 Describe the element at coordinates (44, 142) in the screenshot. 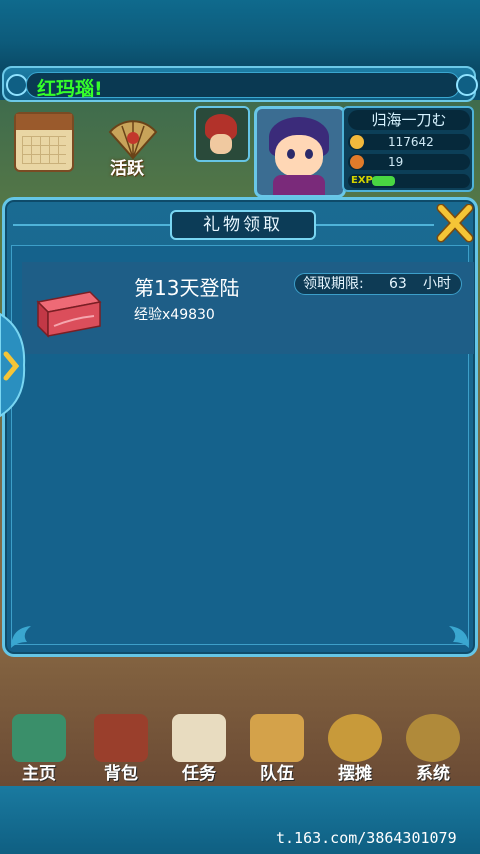

I see `calendar-icon` at that location.